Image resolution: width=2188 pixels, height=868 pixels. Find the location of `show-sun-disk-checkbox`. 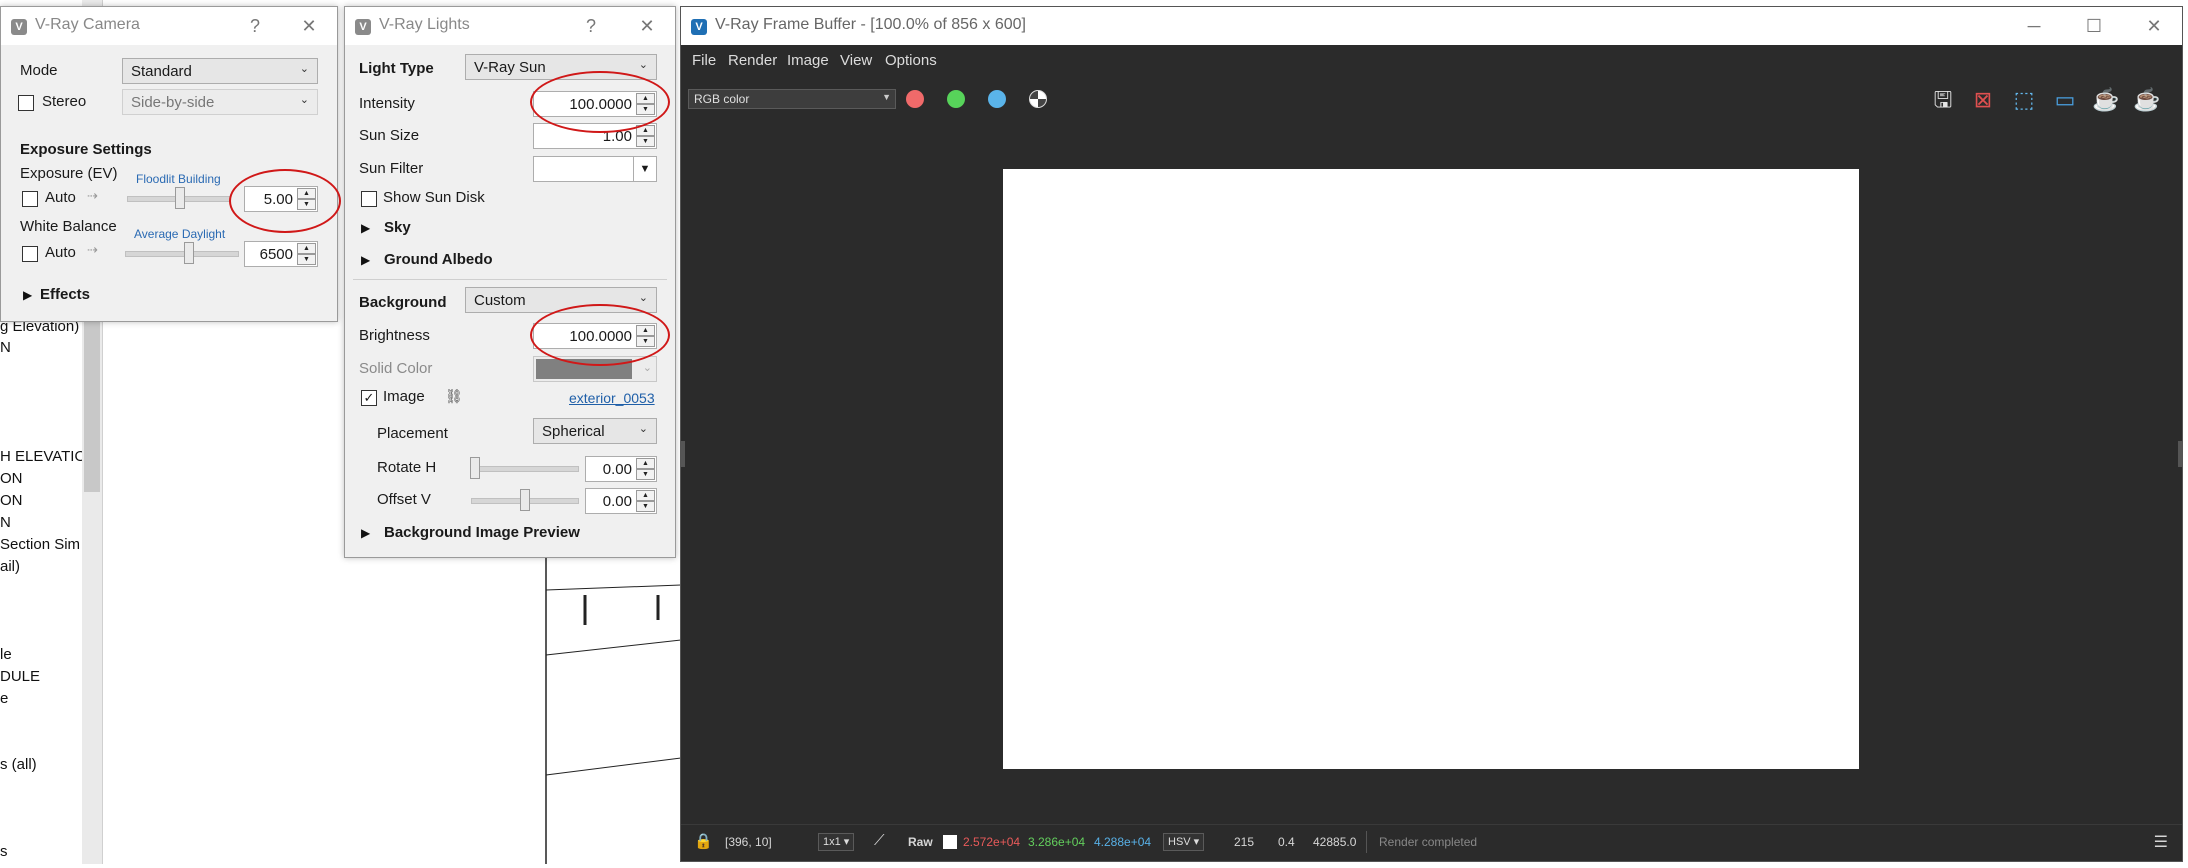

show-sun-disk-checkbox is located at coordinates (369, 199).